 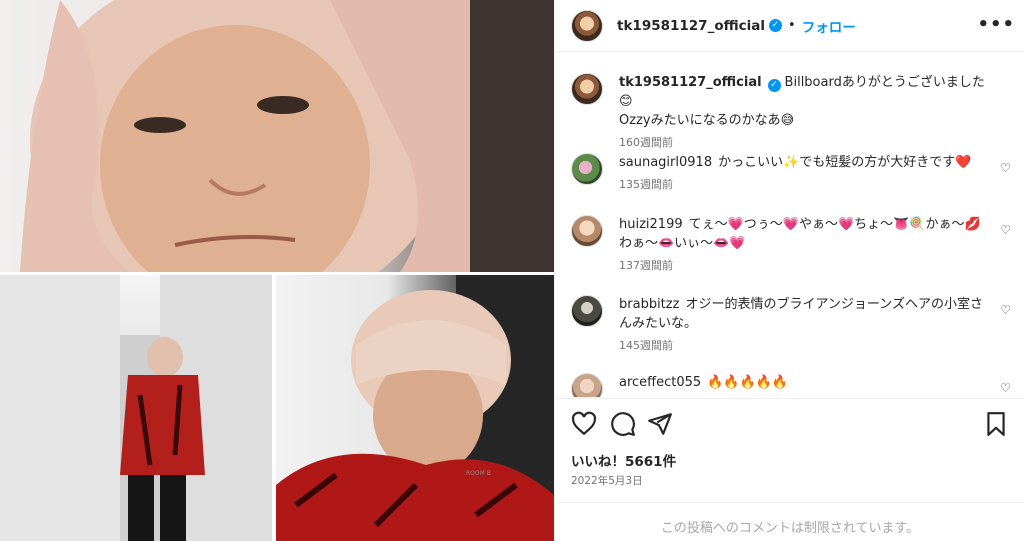 I want to click on comment-body: saunagirl0918 かっこいい✨でも短髪の方が大好きです❤️, so click(x=815, y=162).